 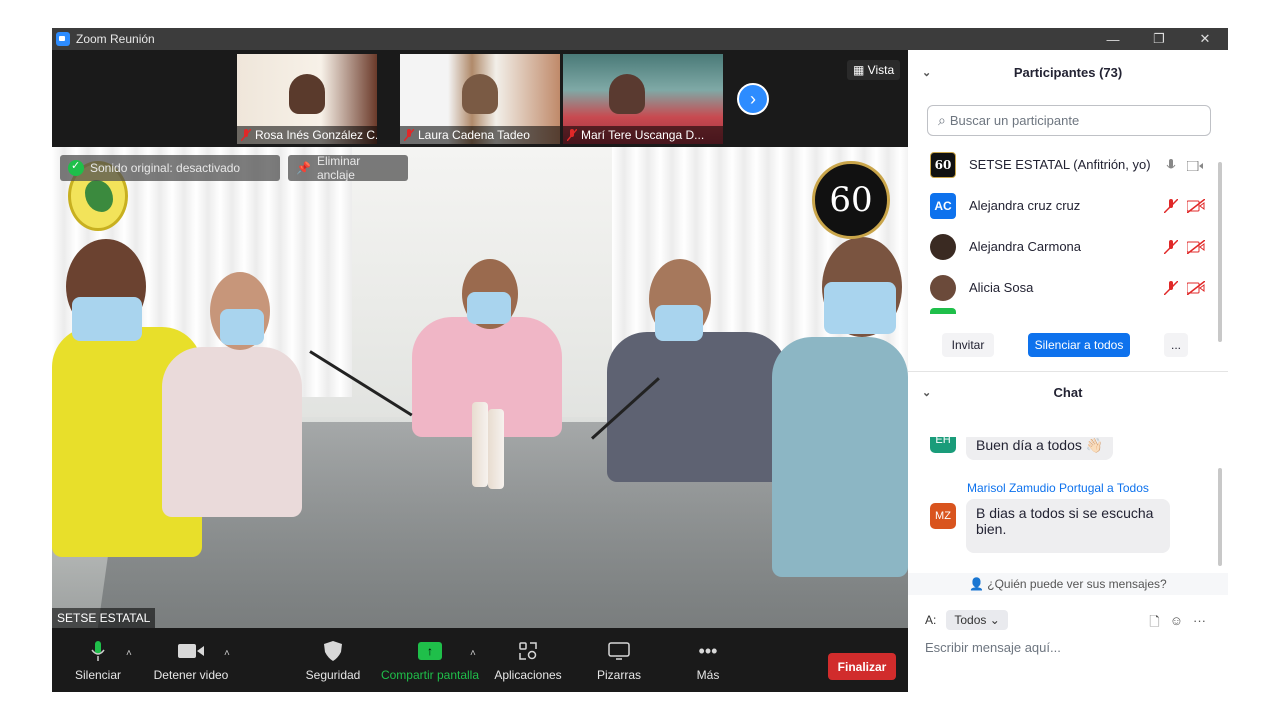 I want to click on invite-button: Invitar, so click(x=968, y=345).